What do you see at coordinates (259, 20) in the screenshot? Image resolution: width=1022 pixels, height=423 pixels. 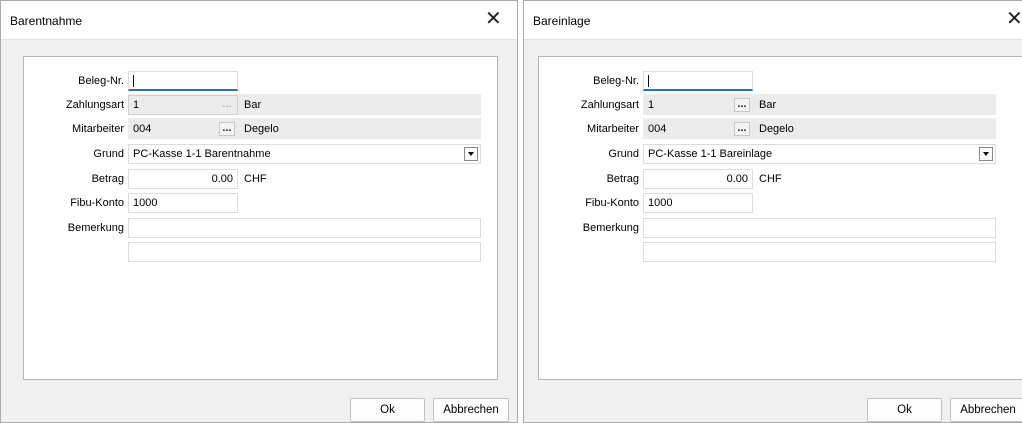 I see `title-bar: Barentnahme ✕` at bounding box center [259, 20].